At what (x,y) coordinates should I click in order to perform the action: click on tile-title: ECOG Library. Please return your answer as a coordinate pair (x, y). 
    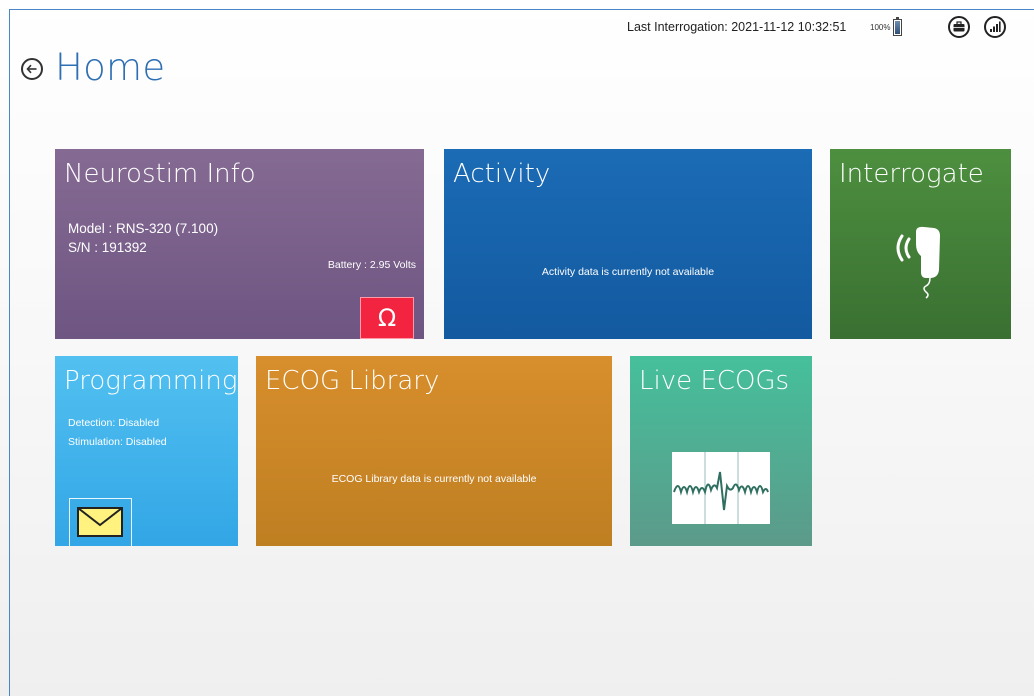
    Looking at the image, I should click on (352, 381).